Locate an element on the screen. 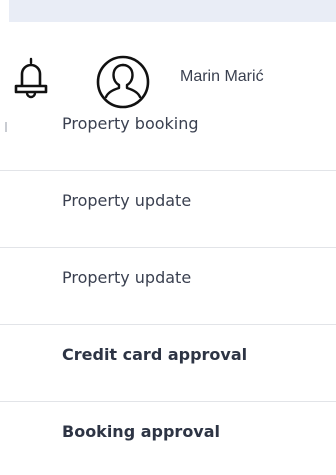 The width and height of the screenshot is (336, 475). user-name: Marin Marić is located at coordinates (222, 77).